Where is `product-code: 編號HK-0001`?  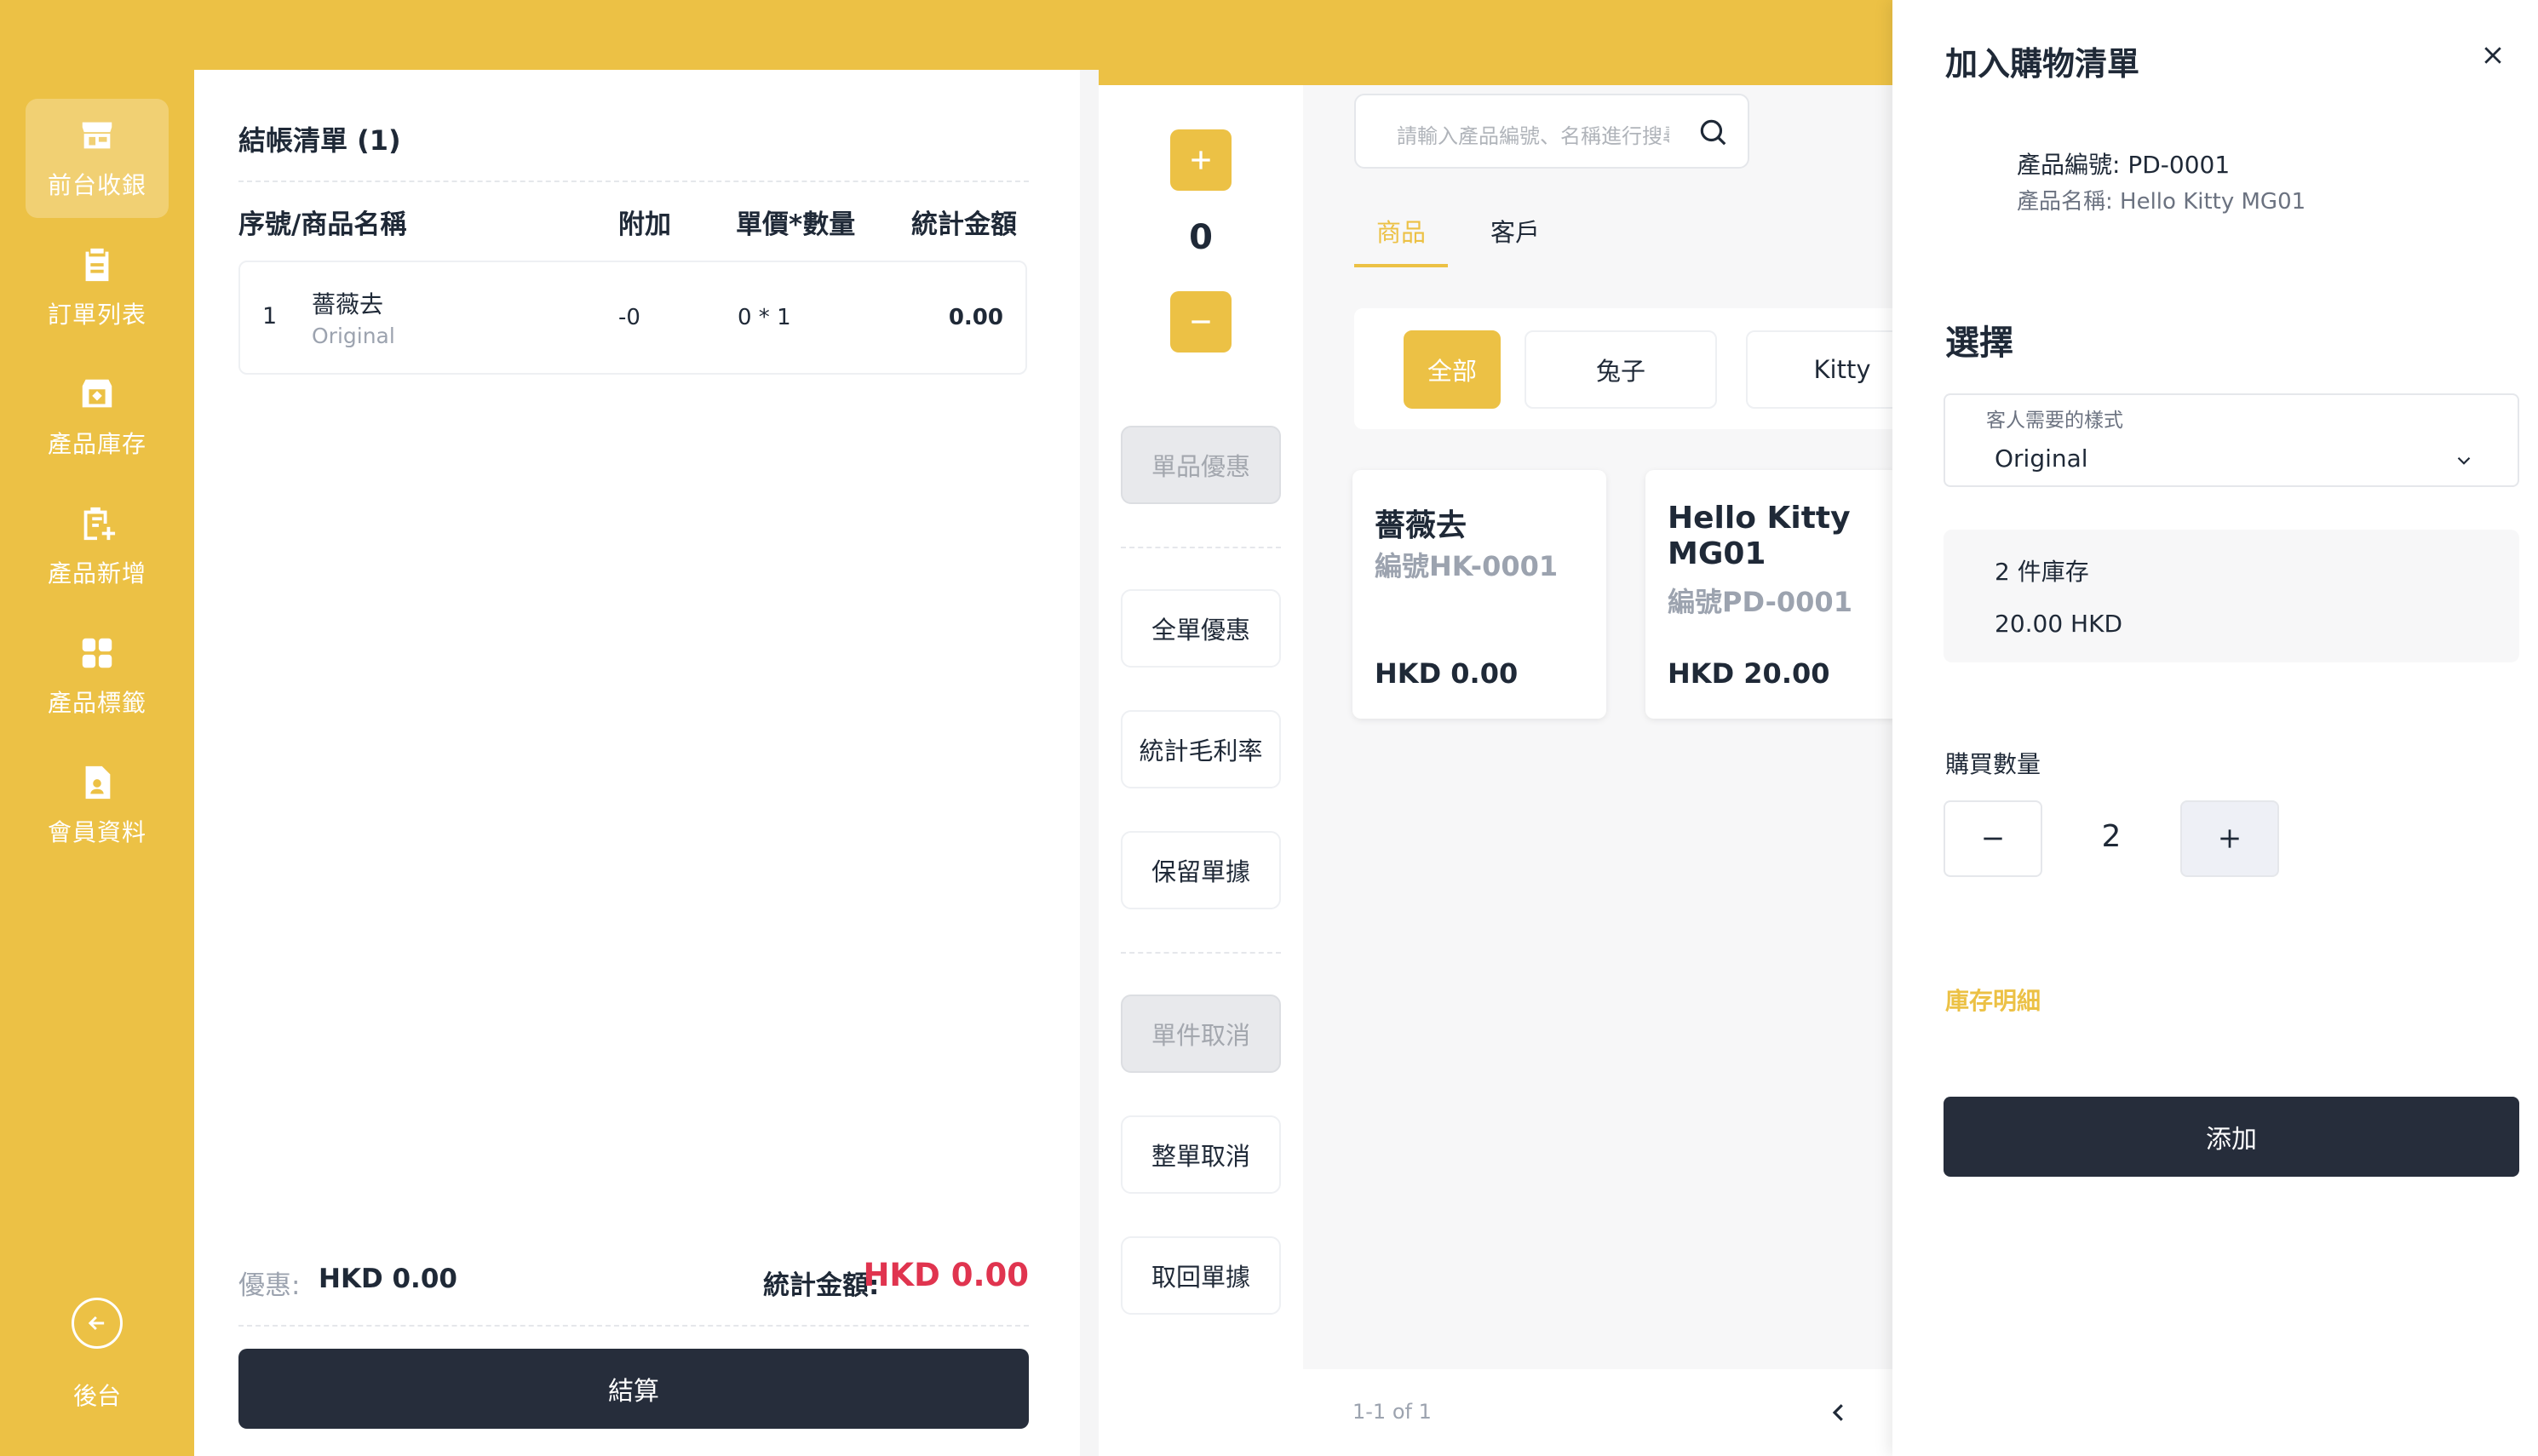 product-code: 編號HK-0001 is located at coordinates (1467, 566).